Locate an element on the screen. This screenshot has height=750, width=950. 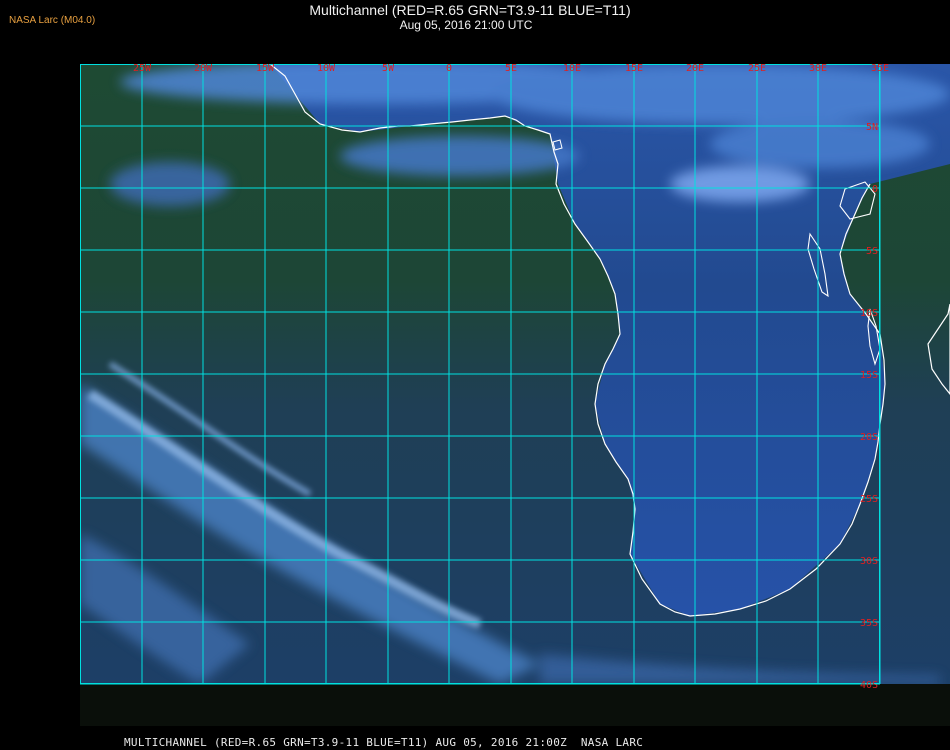
latitude-label: 15S is located at coordinates (869, 375).